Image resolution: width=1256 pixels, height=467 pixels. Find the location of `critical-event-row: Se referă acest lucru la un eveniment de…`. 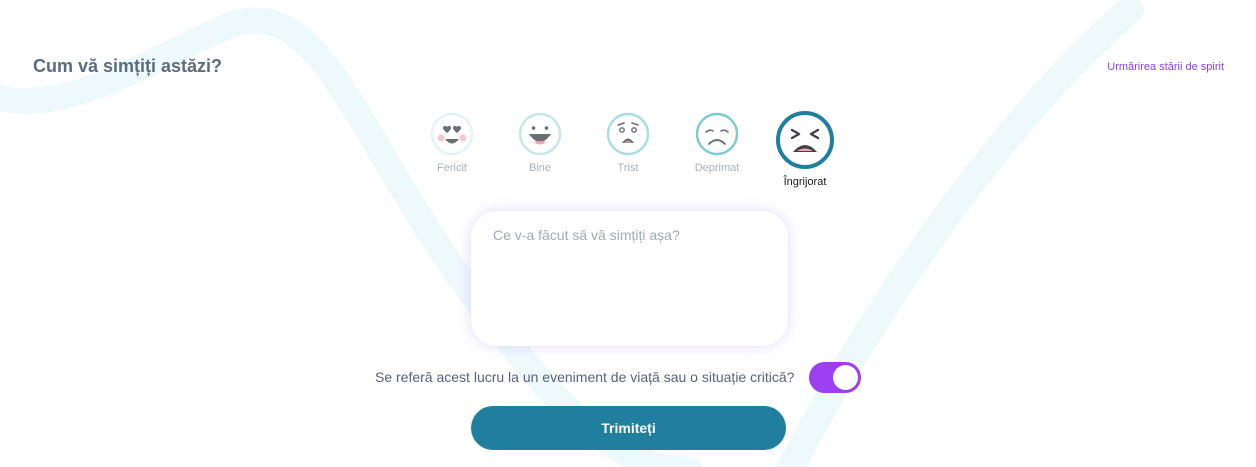

critical-event-row: Se referă acest lucru la un eveniment de… is located at coordinates (618, 377).